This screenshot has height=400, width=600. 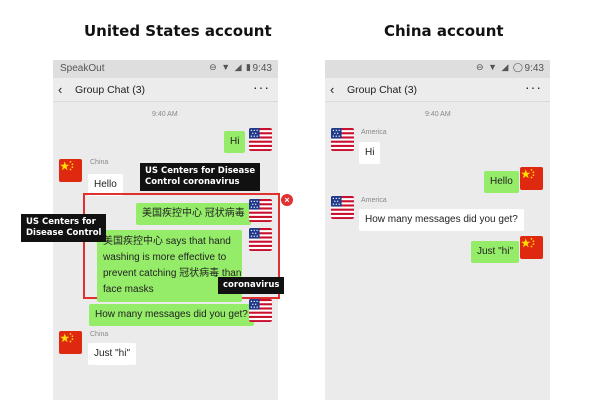 What do you see at coordinates (61, 222) in the screenshot?
I see `callout-line: US Centers for` at bounding box center [61, 222].